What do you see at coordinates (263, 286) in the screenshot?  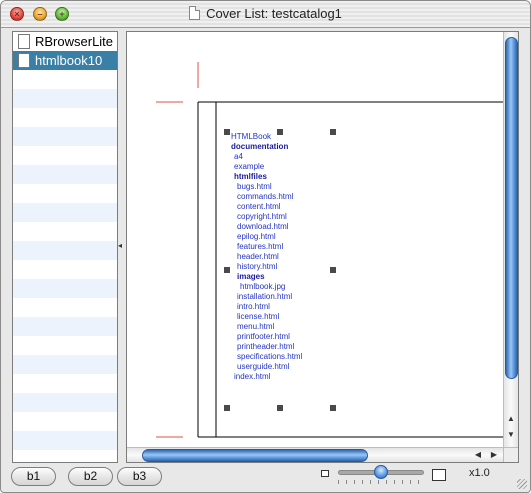 I see `tree-item: htmlbook.jpg` at bounding box center [263, 286].